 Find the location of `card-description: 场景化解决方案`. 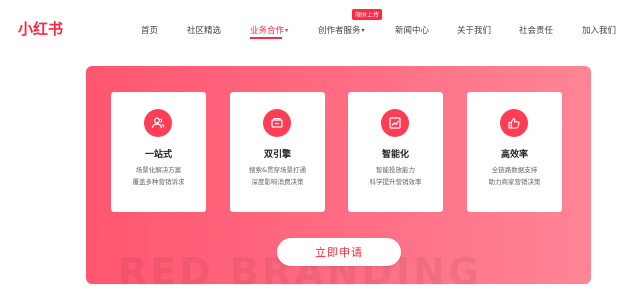

card-description: 场景化解决方案 is located at coordinates (158, 170).